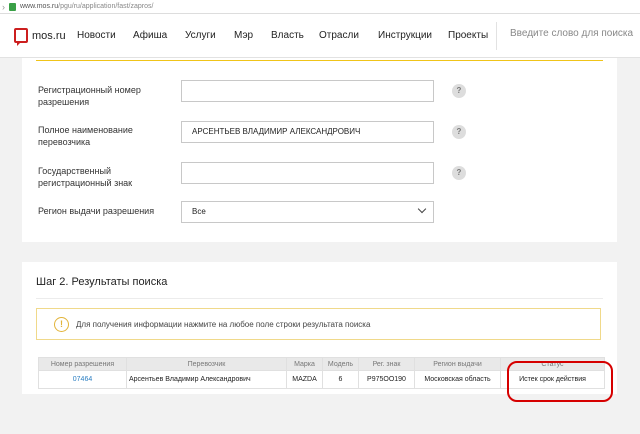  I want to click on brand-cell: MAZDA, so click(304, 379).